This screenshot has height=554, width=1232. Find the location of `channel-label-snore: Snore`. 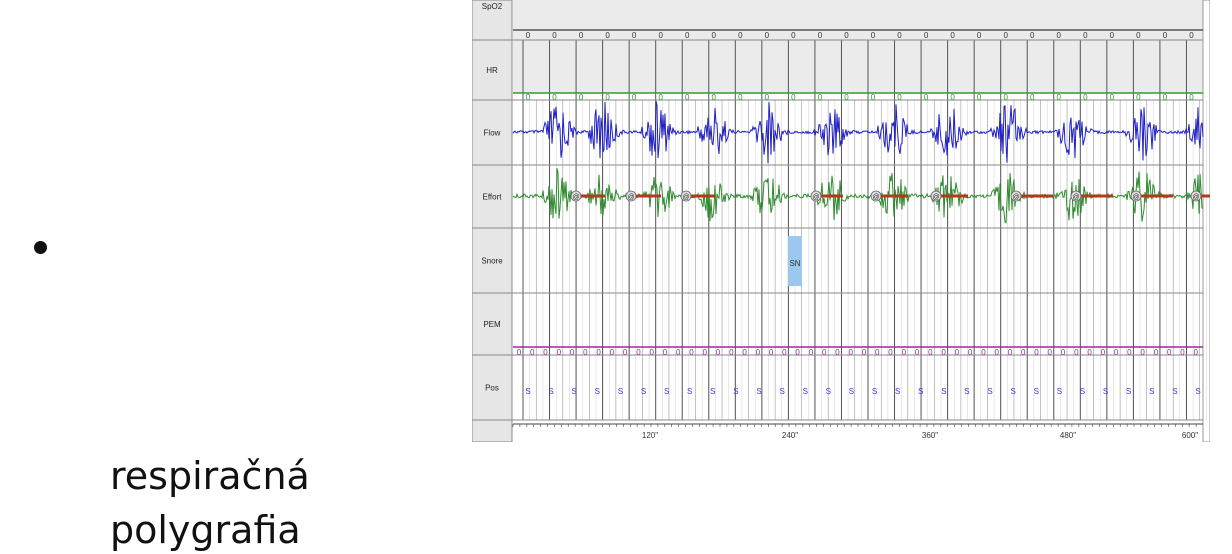

channel-label-snore: Snore is located at coordinates (492, 261).